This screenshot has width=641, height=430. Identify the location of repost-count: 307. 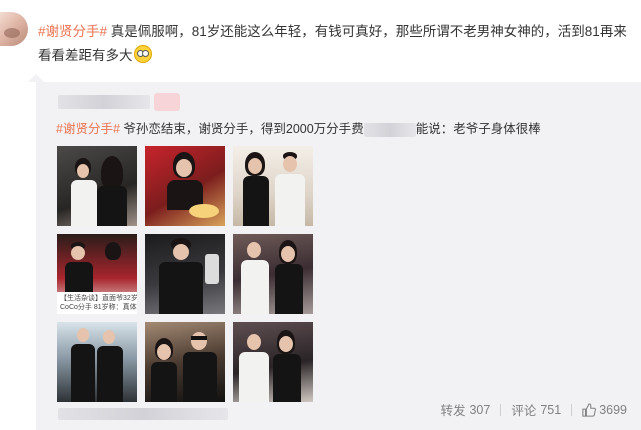
(480, 409).